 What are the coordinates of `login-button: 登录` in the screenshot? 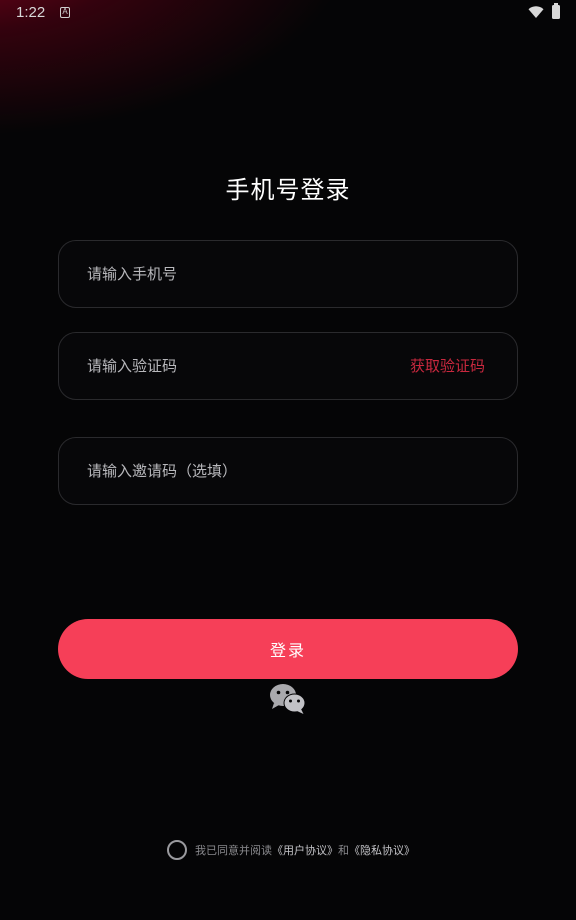 It's located at (288, 649).